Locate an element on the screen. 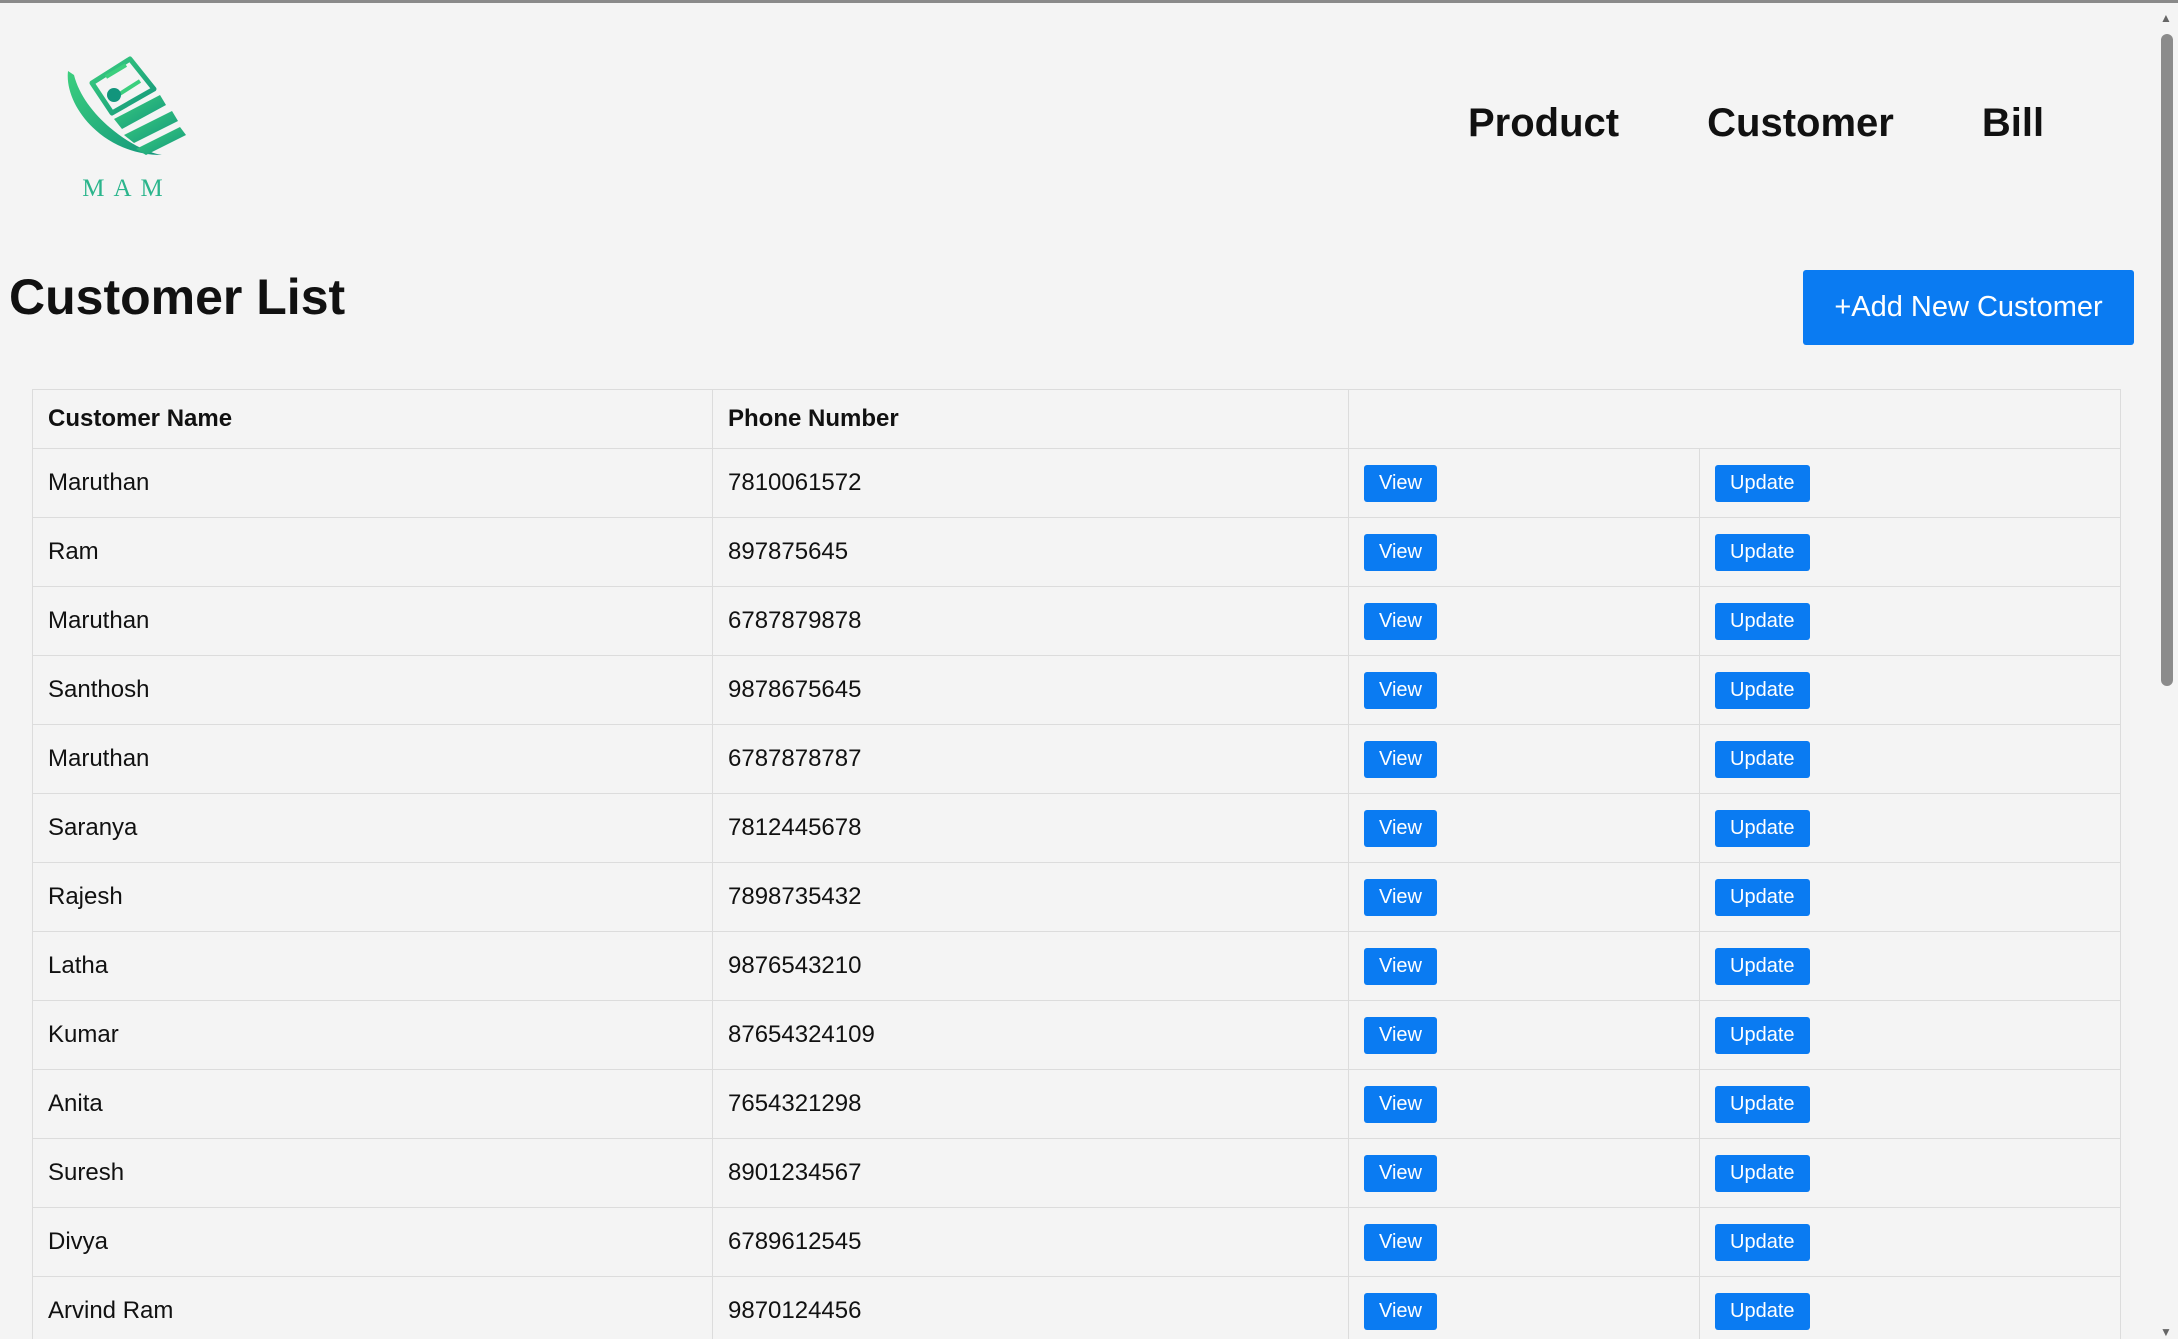 Image resolution: width=2178 pixels, height=1339 pixels. phone-number-cell: 9878675645 is located at coordinates (1030, 690).